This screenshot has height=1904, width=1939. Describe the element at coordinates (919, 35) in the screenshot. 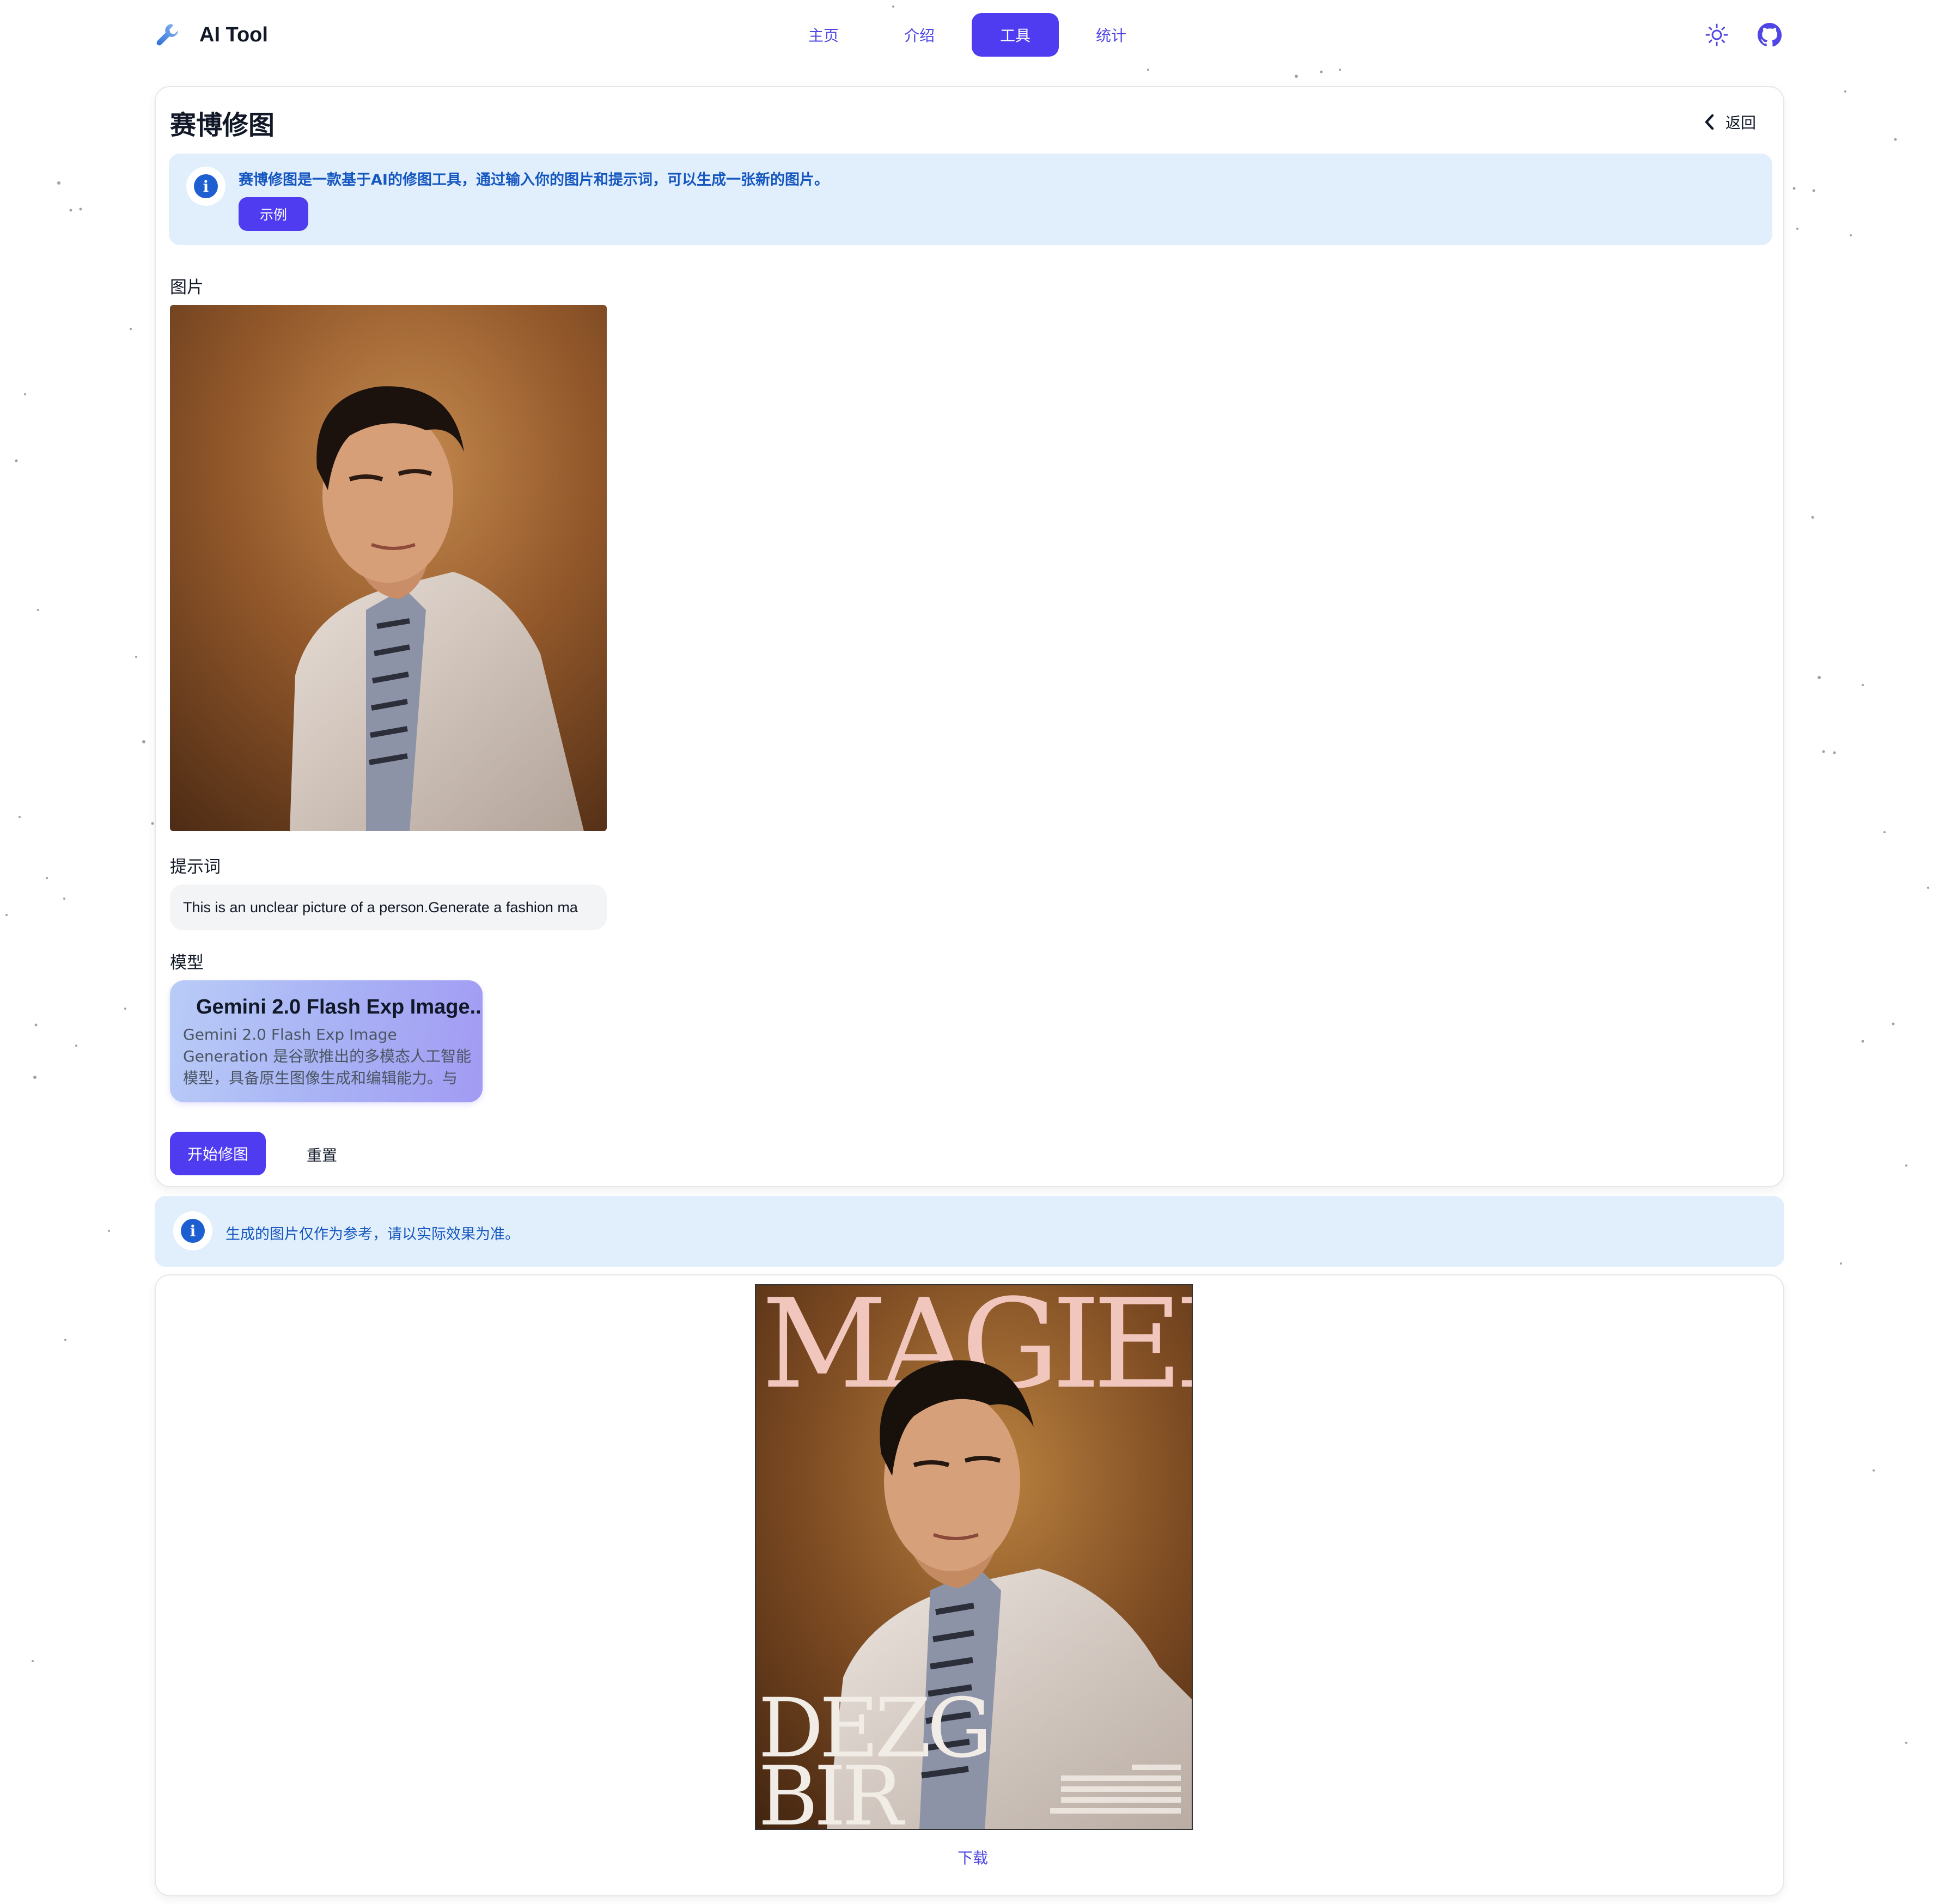

I see `nav-intro: 介绍` at that location.